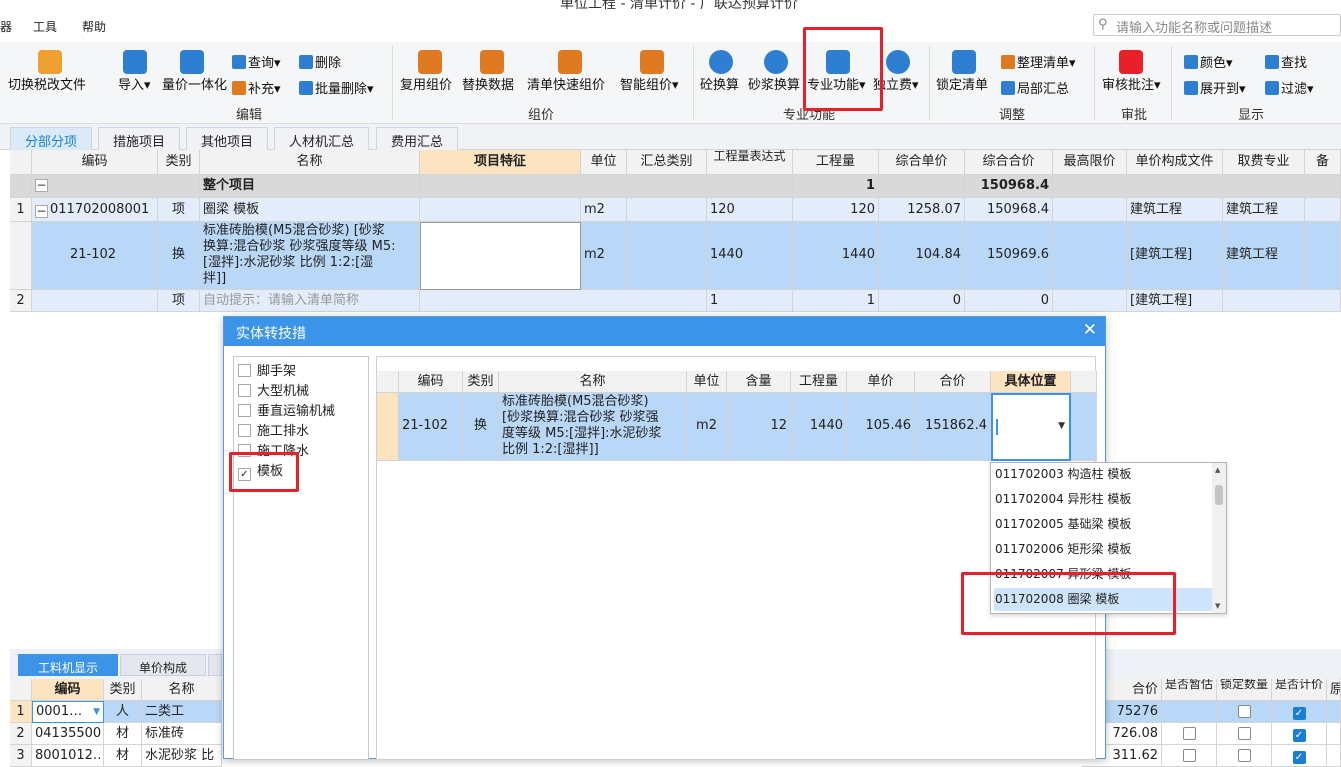 This screenshot has height=767, width=1341. What do you see at coordinates (123, 690) in the screenshot?
I see `bottom-col-type: 类别` at bounding box center [123, 690].